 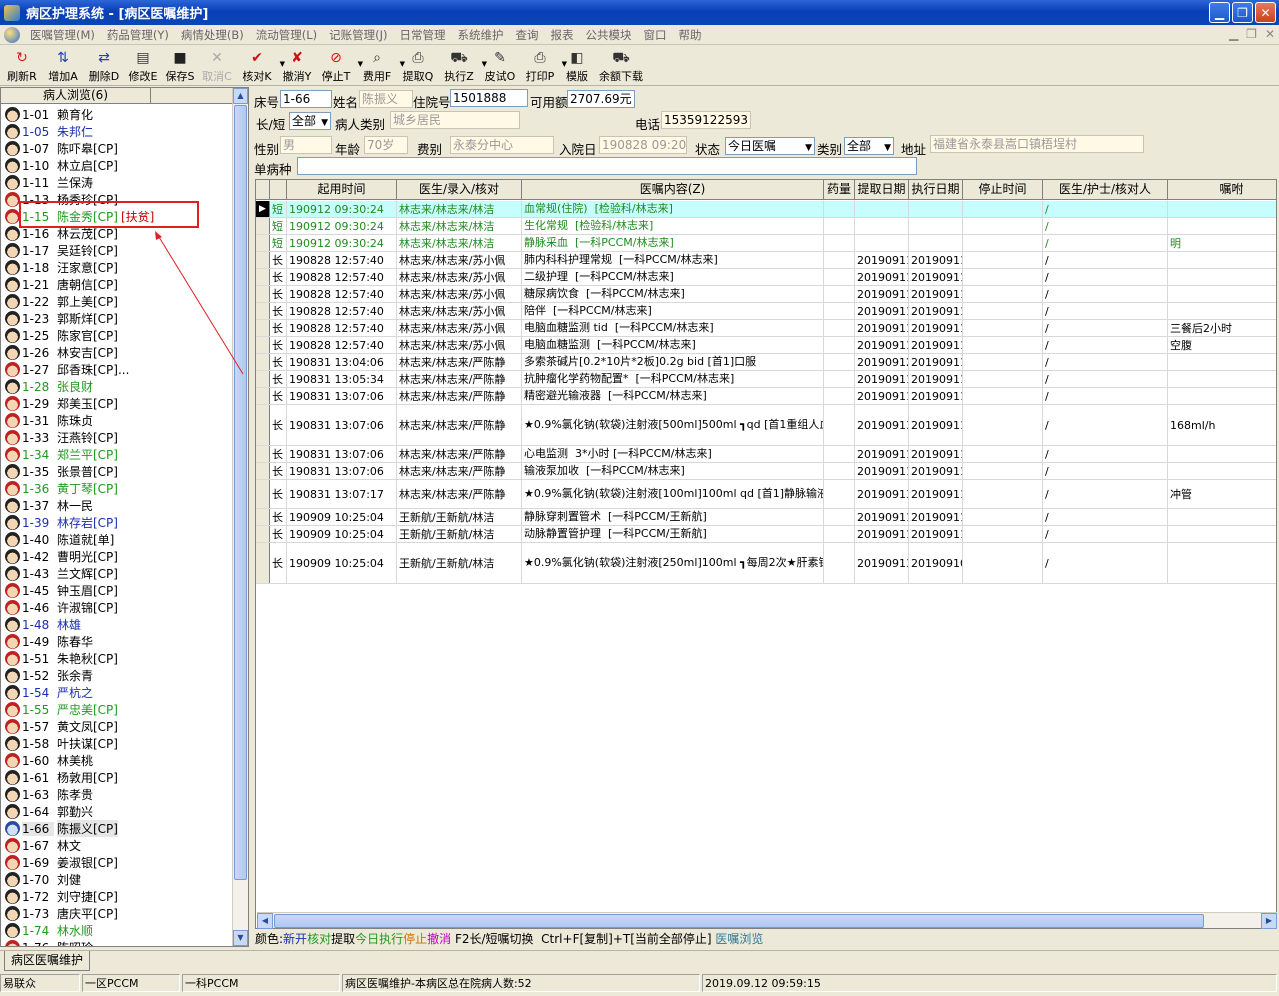 I want to click on menu-item-2: 病情处理(B), so click(x=212, y=35).